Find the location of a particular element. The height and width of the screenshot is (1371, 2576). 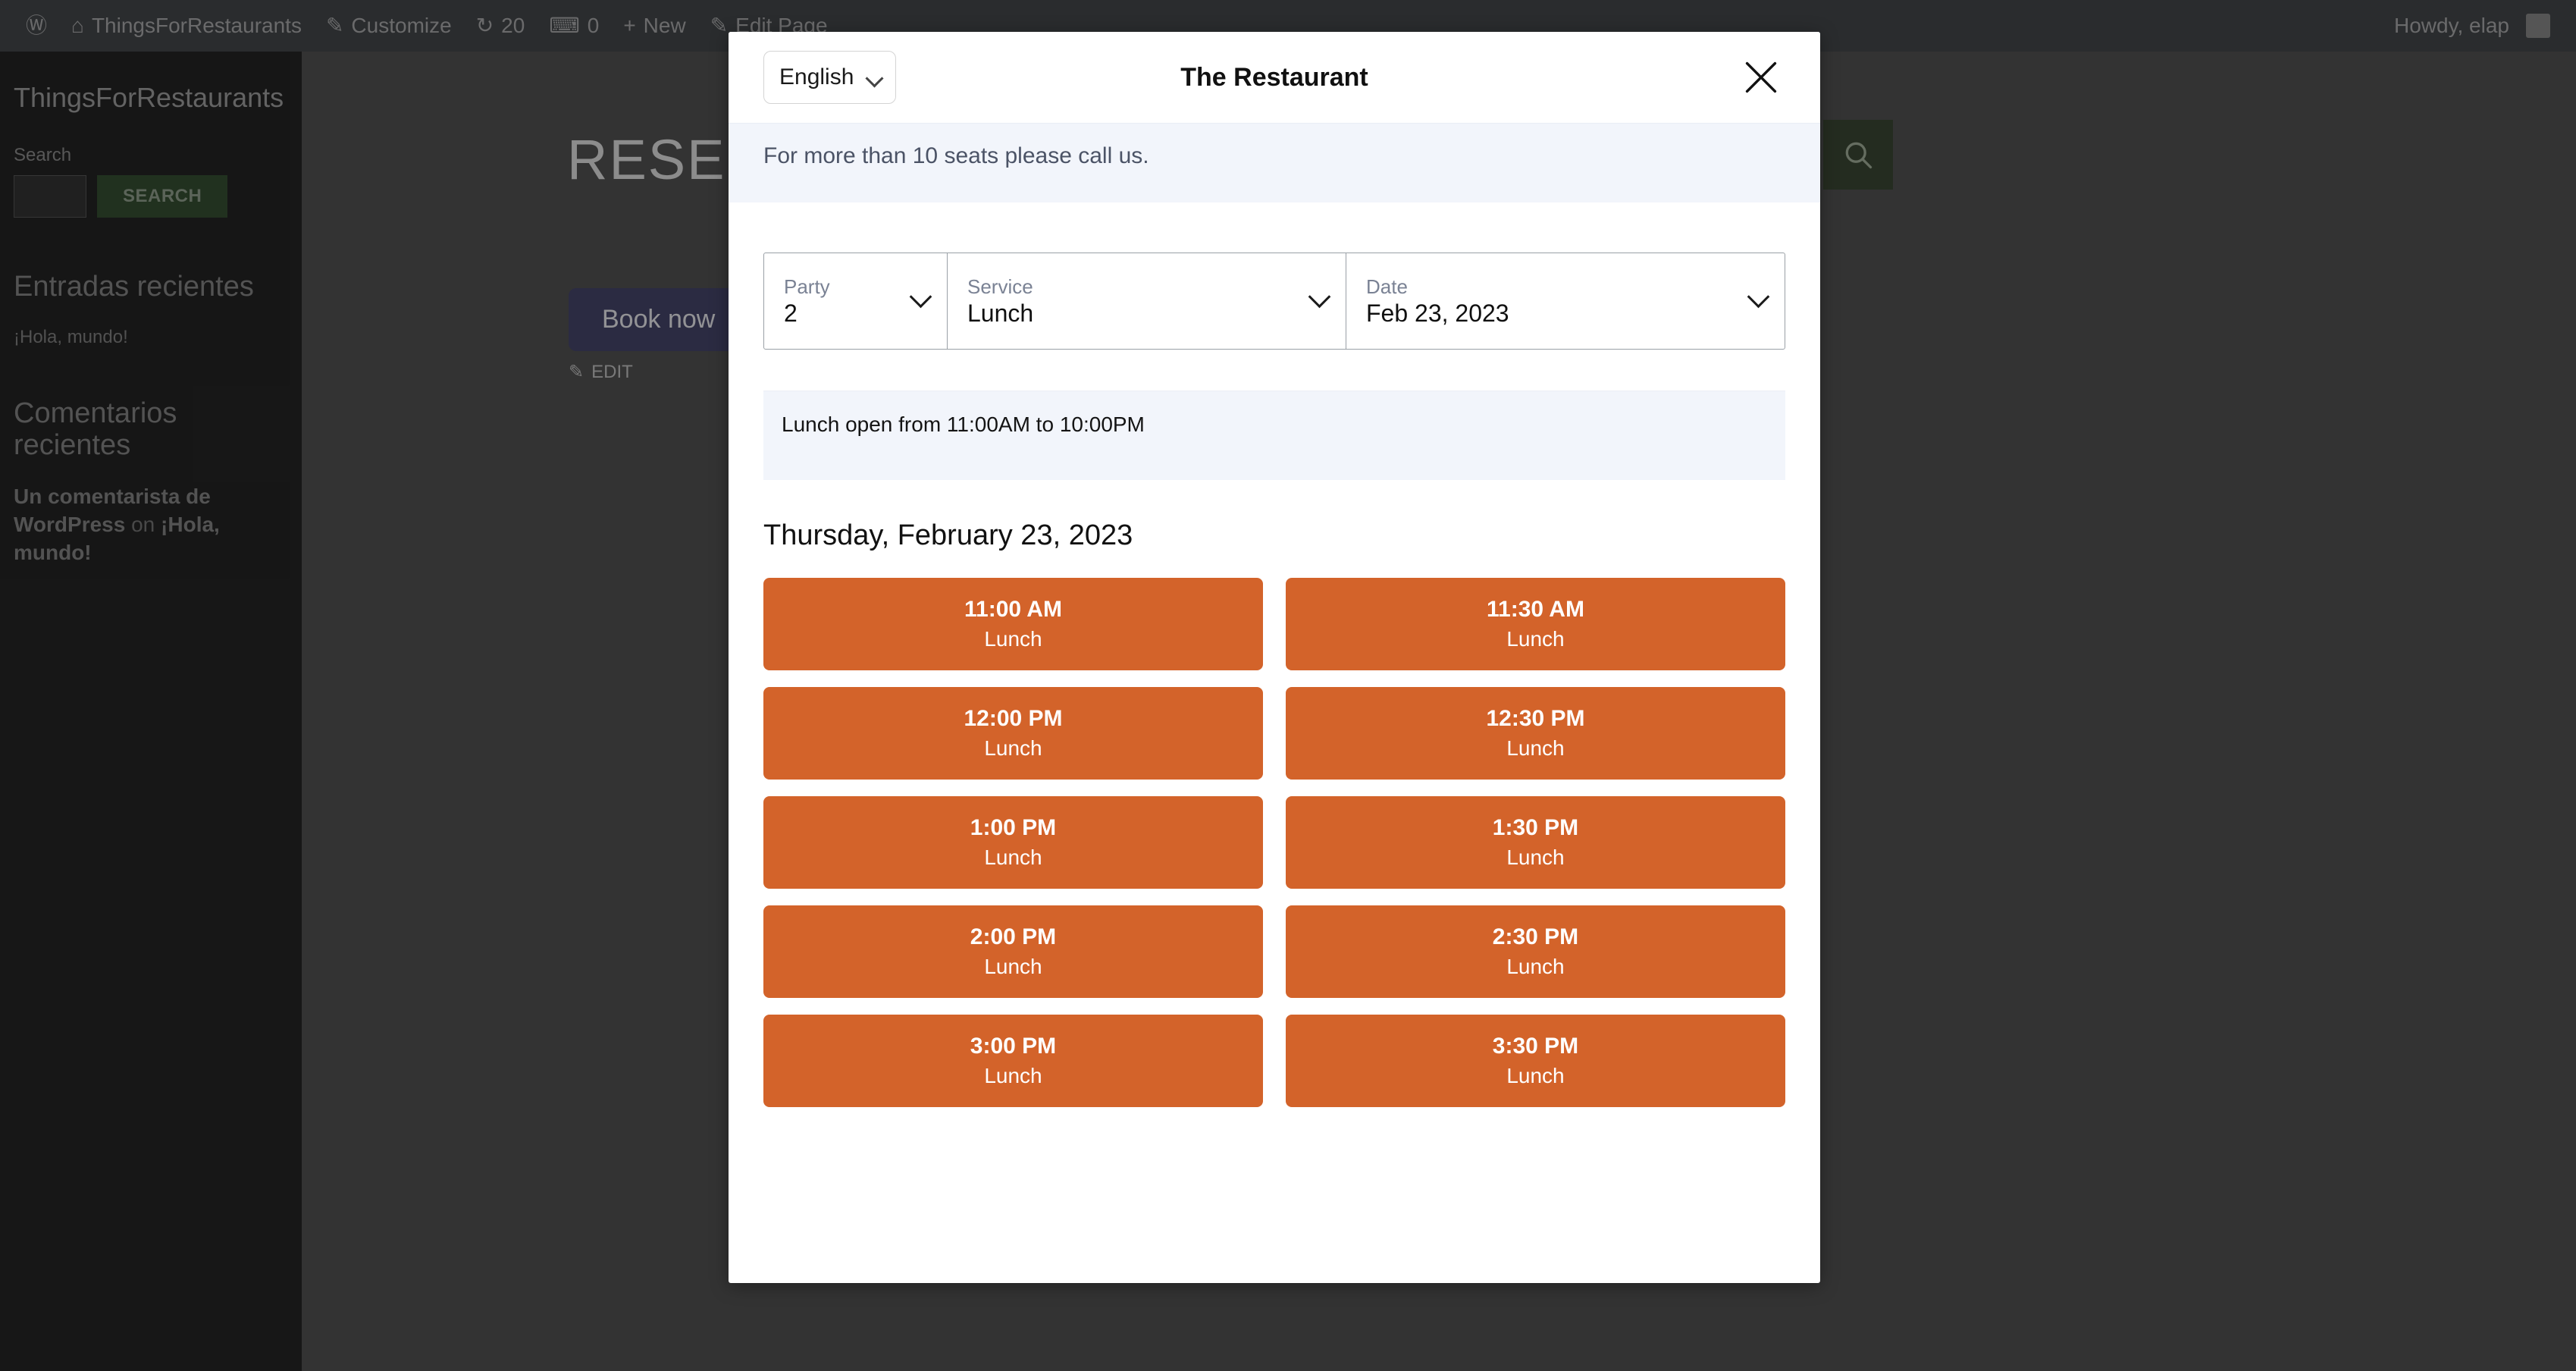

admin-bar-updates-count: 20 is located at coordinates (513, 25).